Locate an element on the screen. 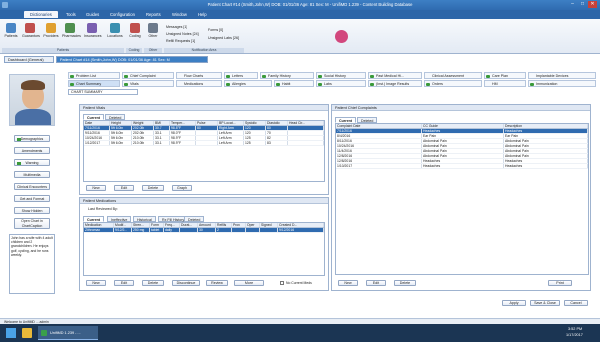  nav-allergies: Allergies is located at coordinates (248, 83).